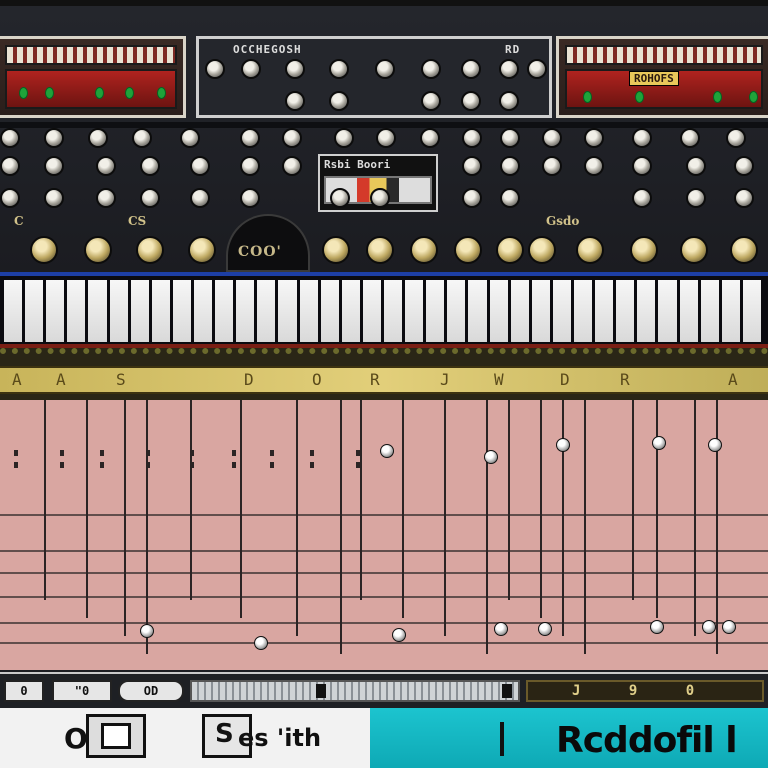 The image size is (768, 768). What do you see at coordinates (82, 691) in the screenshot?
I see `transport-button: "0` at bounding box center [82, 691].